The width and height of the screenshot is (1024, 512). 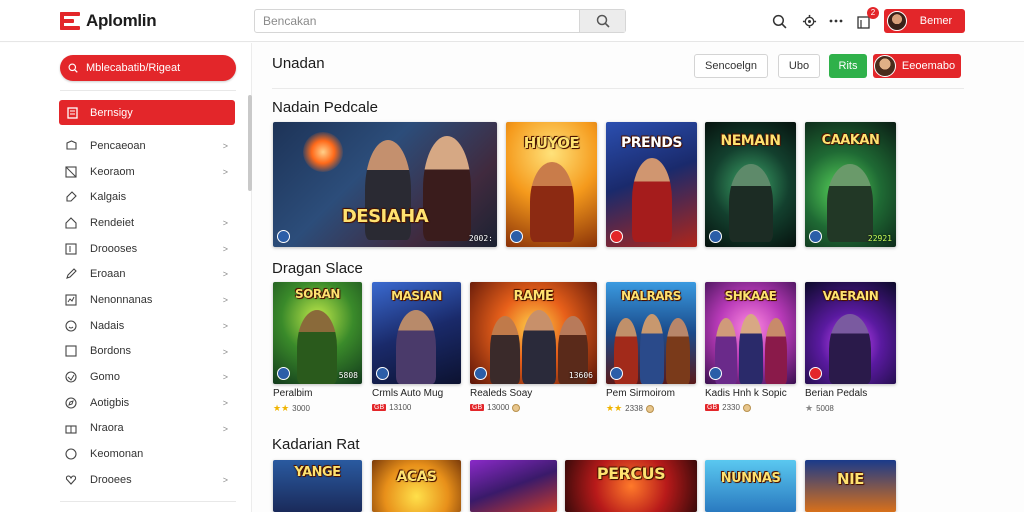 What do you see at coordinates (149, 223) in the screenshot?
I see `sidebar-item-4: Rendeiet >` at bounding box center [149, 223].